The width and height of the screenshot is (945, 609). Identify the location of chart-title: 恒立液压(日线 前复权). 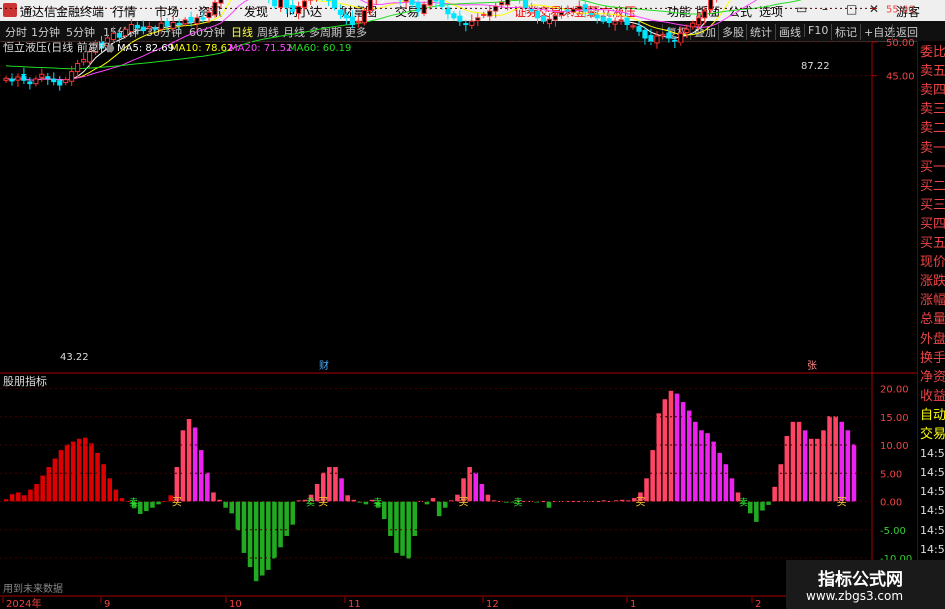
(58, 47).